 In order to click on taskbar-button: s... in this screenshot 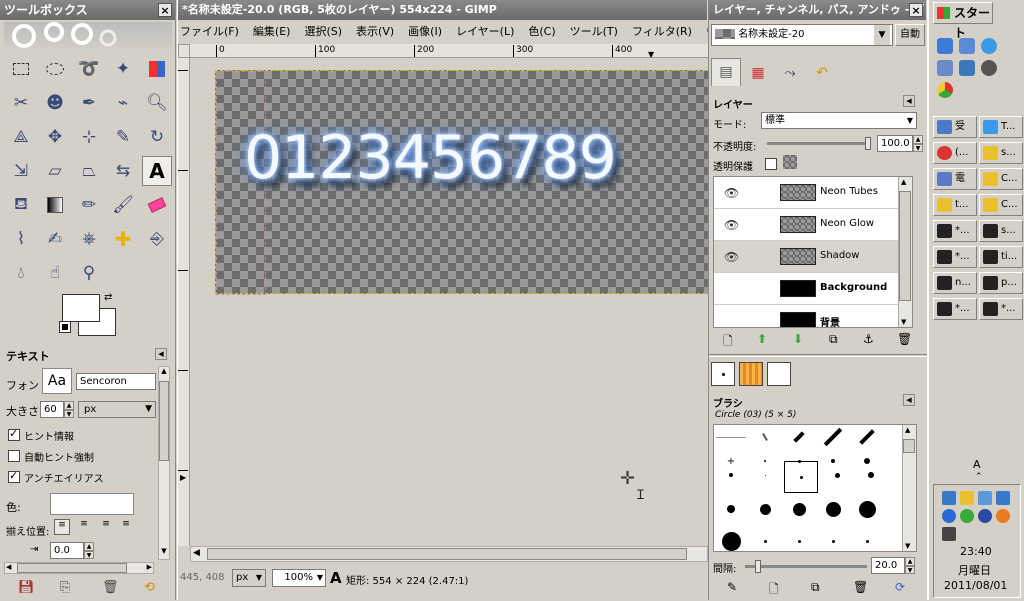, I will do `click(1001, 153)`.